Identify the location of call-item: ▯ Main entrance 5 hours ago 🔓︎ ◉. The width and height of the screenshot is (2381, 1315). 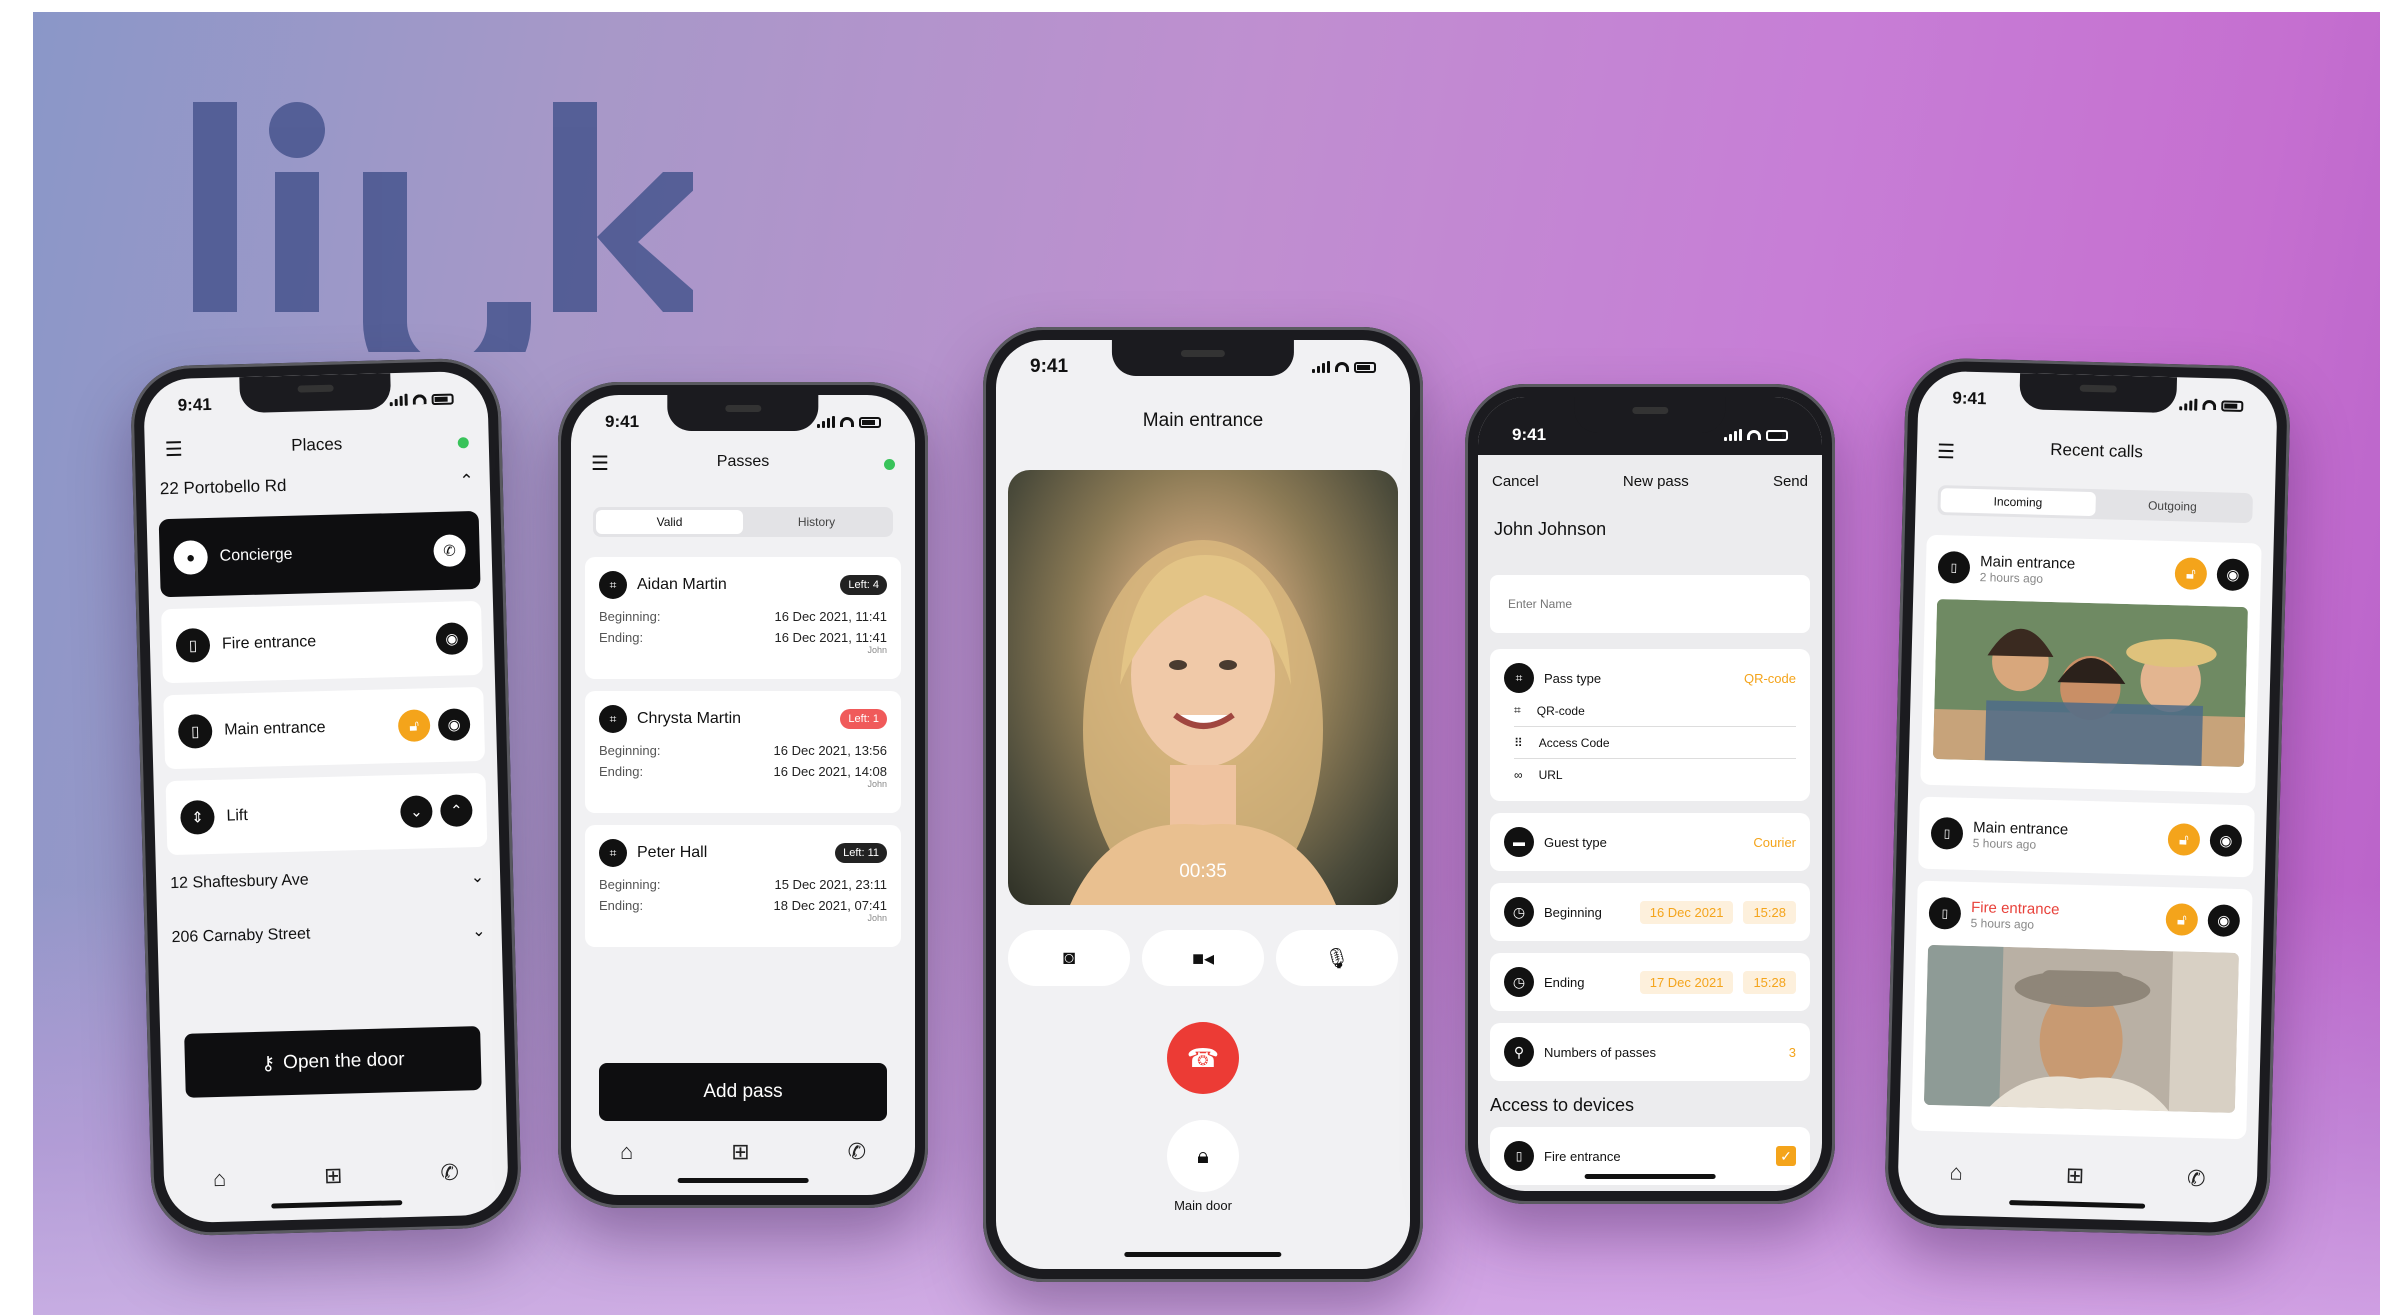
(2086, 837).